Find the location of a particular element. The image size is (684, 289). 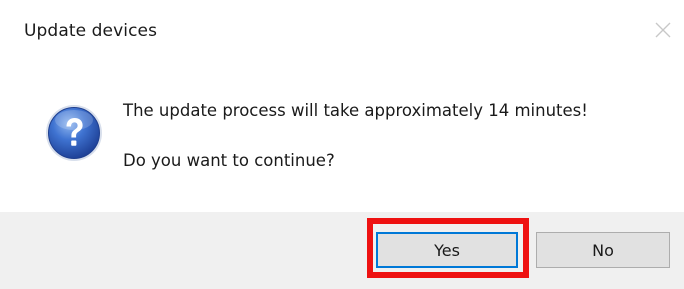

no-button: No is located at coordinates (603, 250).